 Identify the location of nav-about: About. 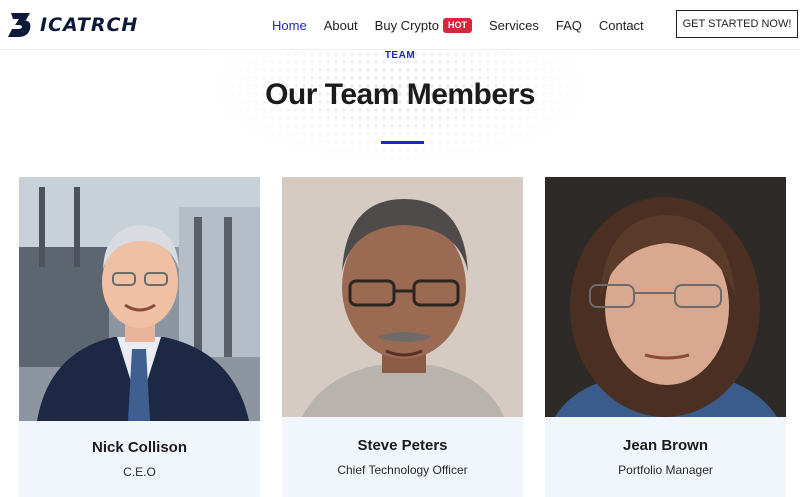
(341, 25).